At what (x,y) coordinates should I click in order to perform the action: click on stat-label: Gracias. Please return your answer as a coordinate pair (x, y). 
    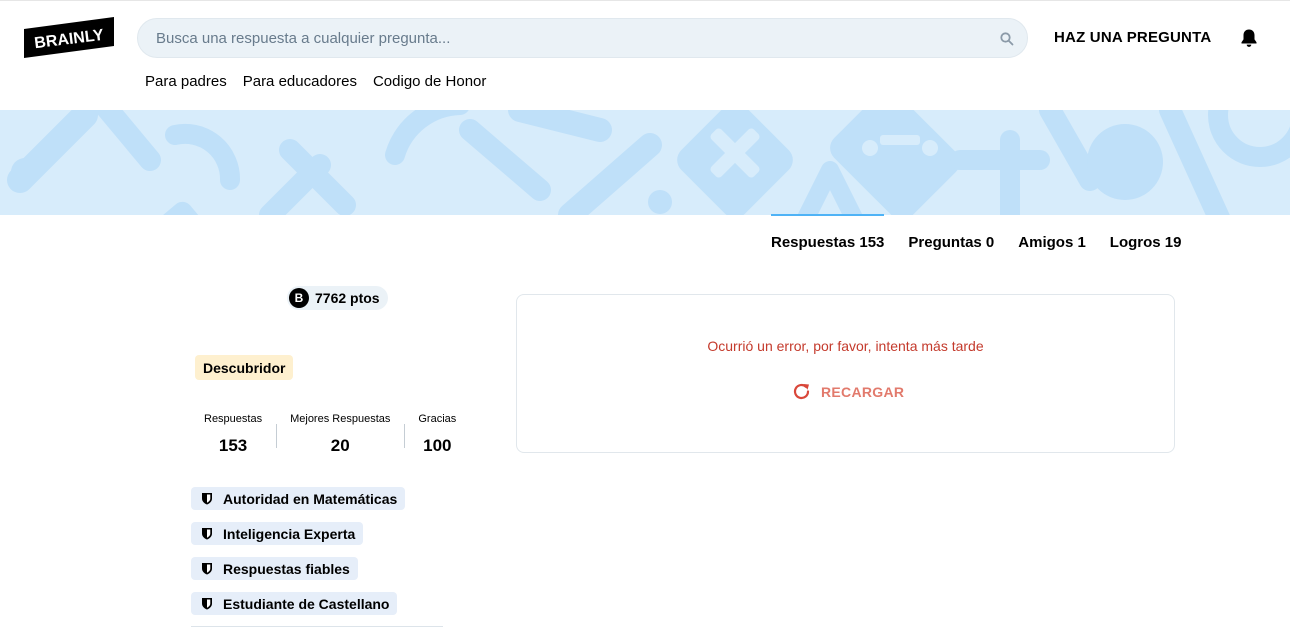
    Looking at the image, I should click on (437, 419).